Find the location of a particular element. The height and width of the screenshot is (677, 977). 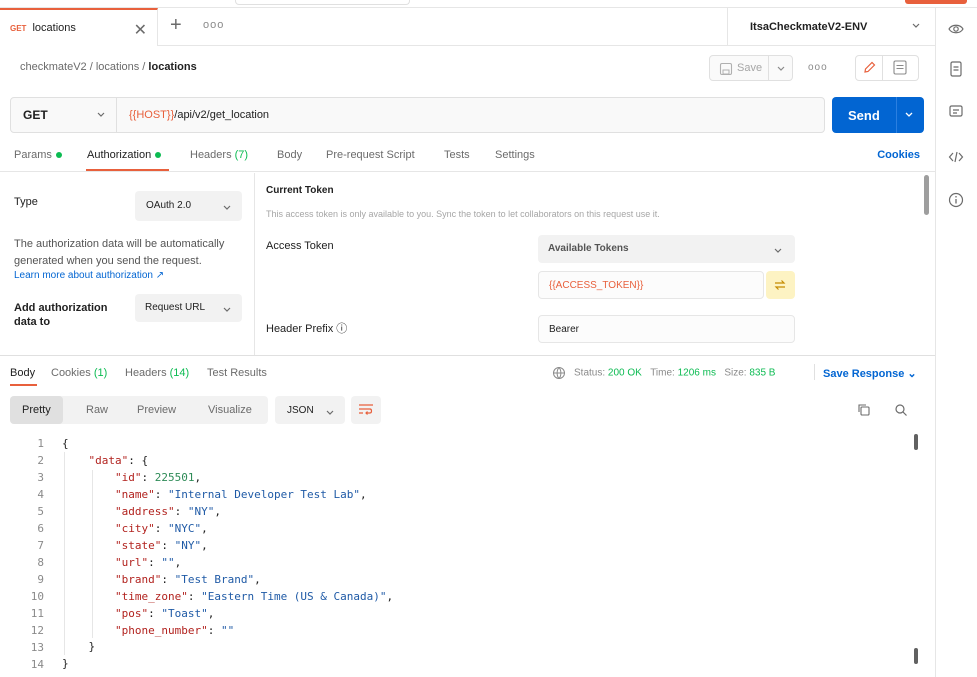

request-tab-method: GET is located at coordinates (18, 28).